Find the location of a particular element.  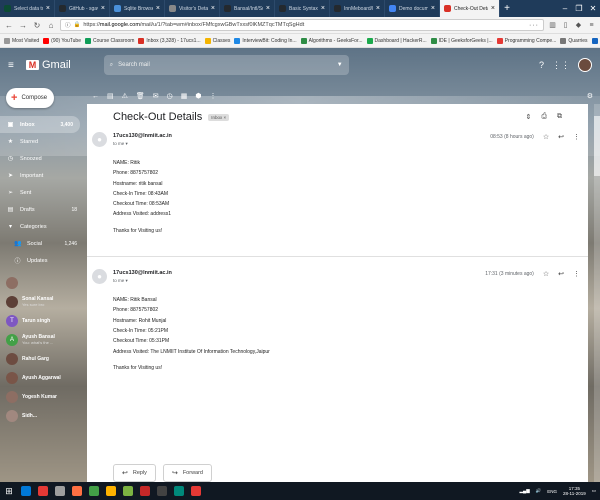

sidebar-item-drafts: ▤ Drafts 18 is located at coordinates (42, 209).